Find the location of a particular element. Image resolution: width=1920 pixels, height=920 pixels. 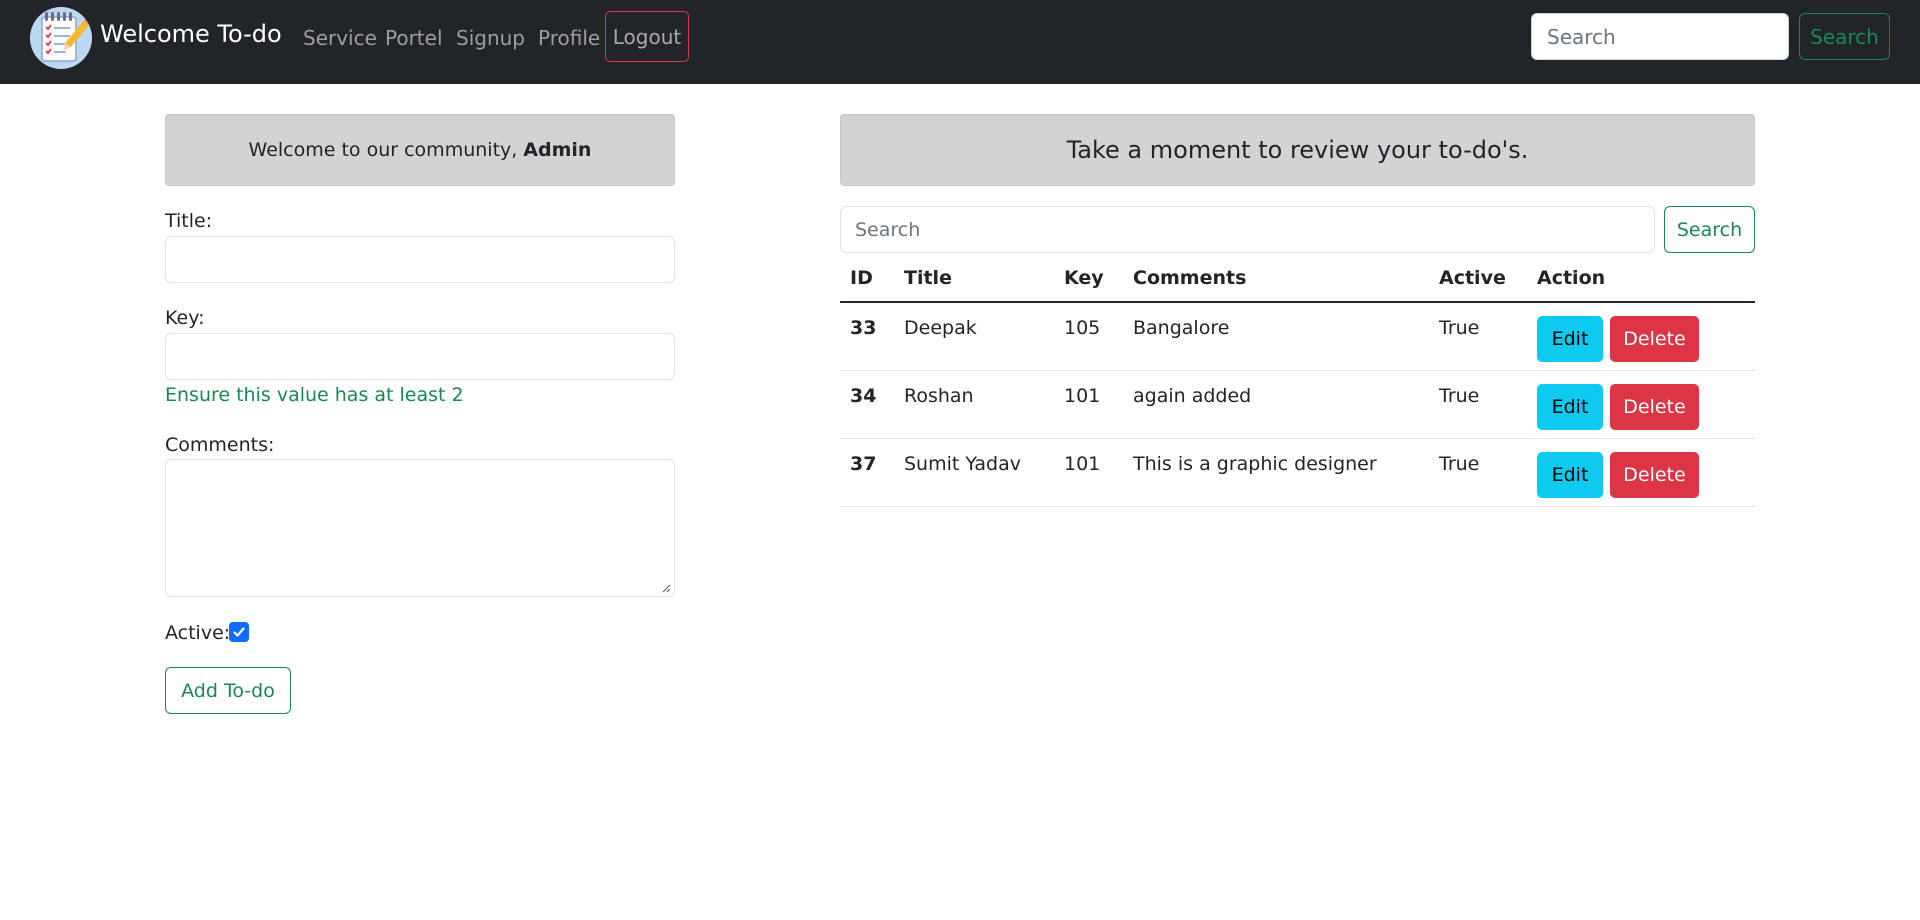

review-heading: Take a moment to review your to-do's. is located at coordinates (1297, 150).